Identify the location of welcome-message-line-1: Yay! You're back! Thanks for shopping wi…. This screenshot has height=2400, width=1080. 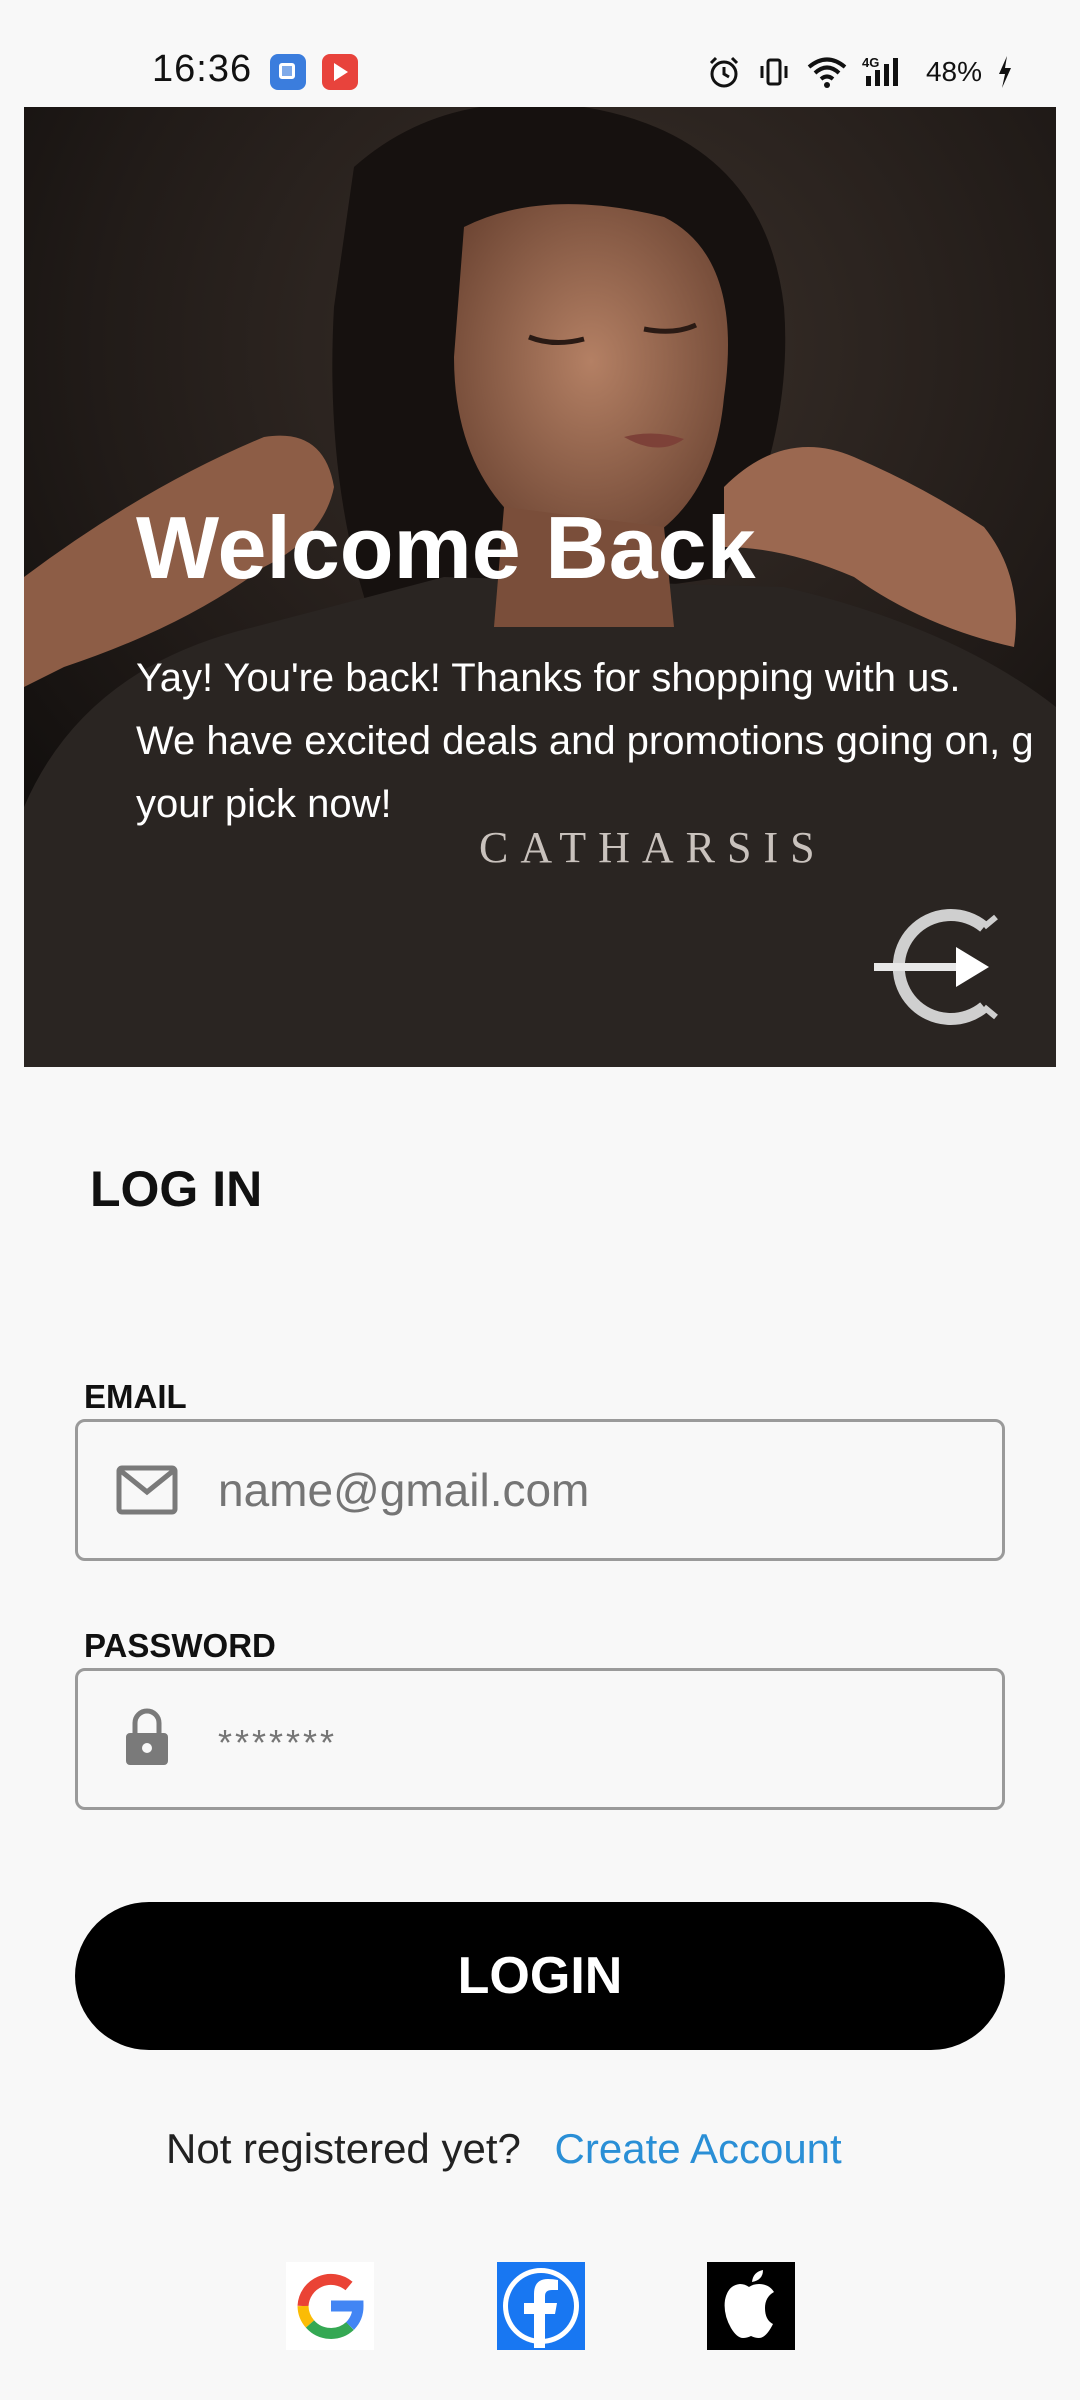
(548, 678).